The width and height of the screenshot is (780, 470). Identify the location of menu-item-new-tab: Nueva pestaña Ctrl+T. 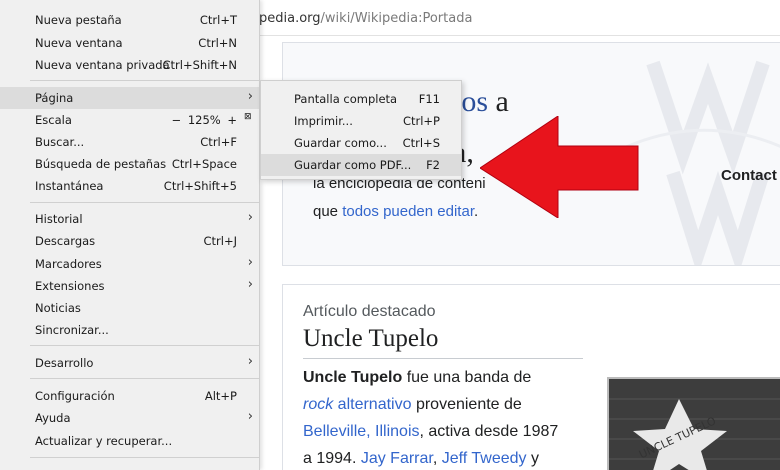
(129, 20).